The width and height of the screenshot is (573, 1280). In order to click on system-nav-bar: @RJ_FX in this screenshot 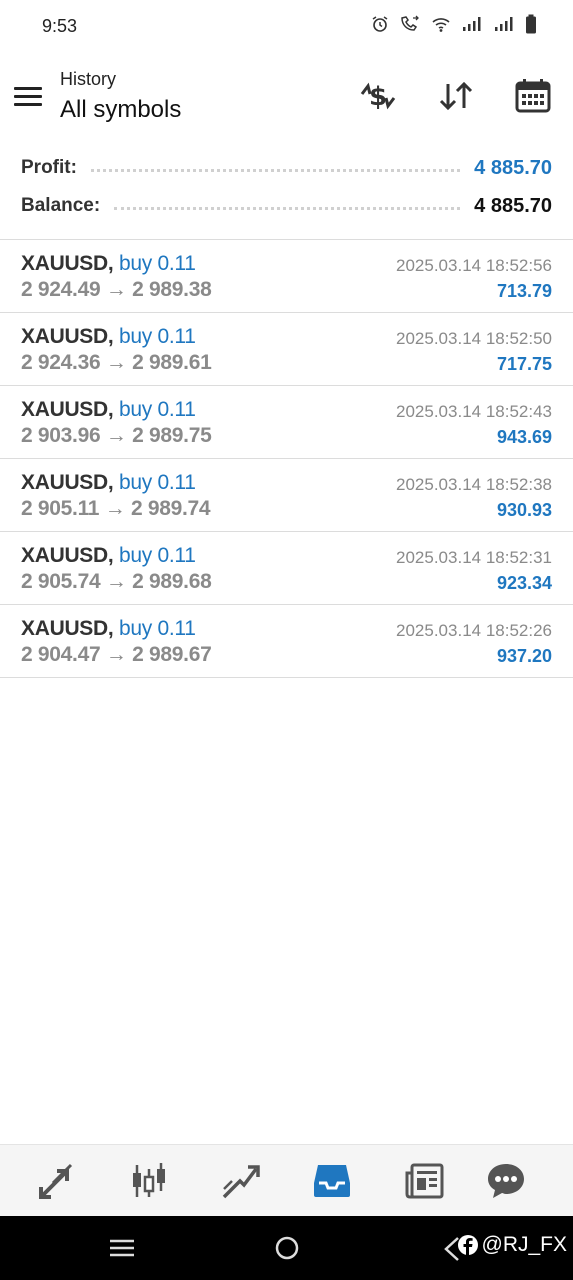, I will do `click(286, 1248)`.